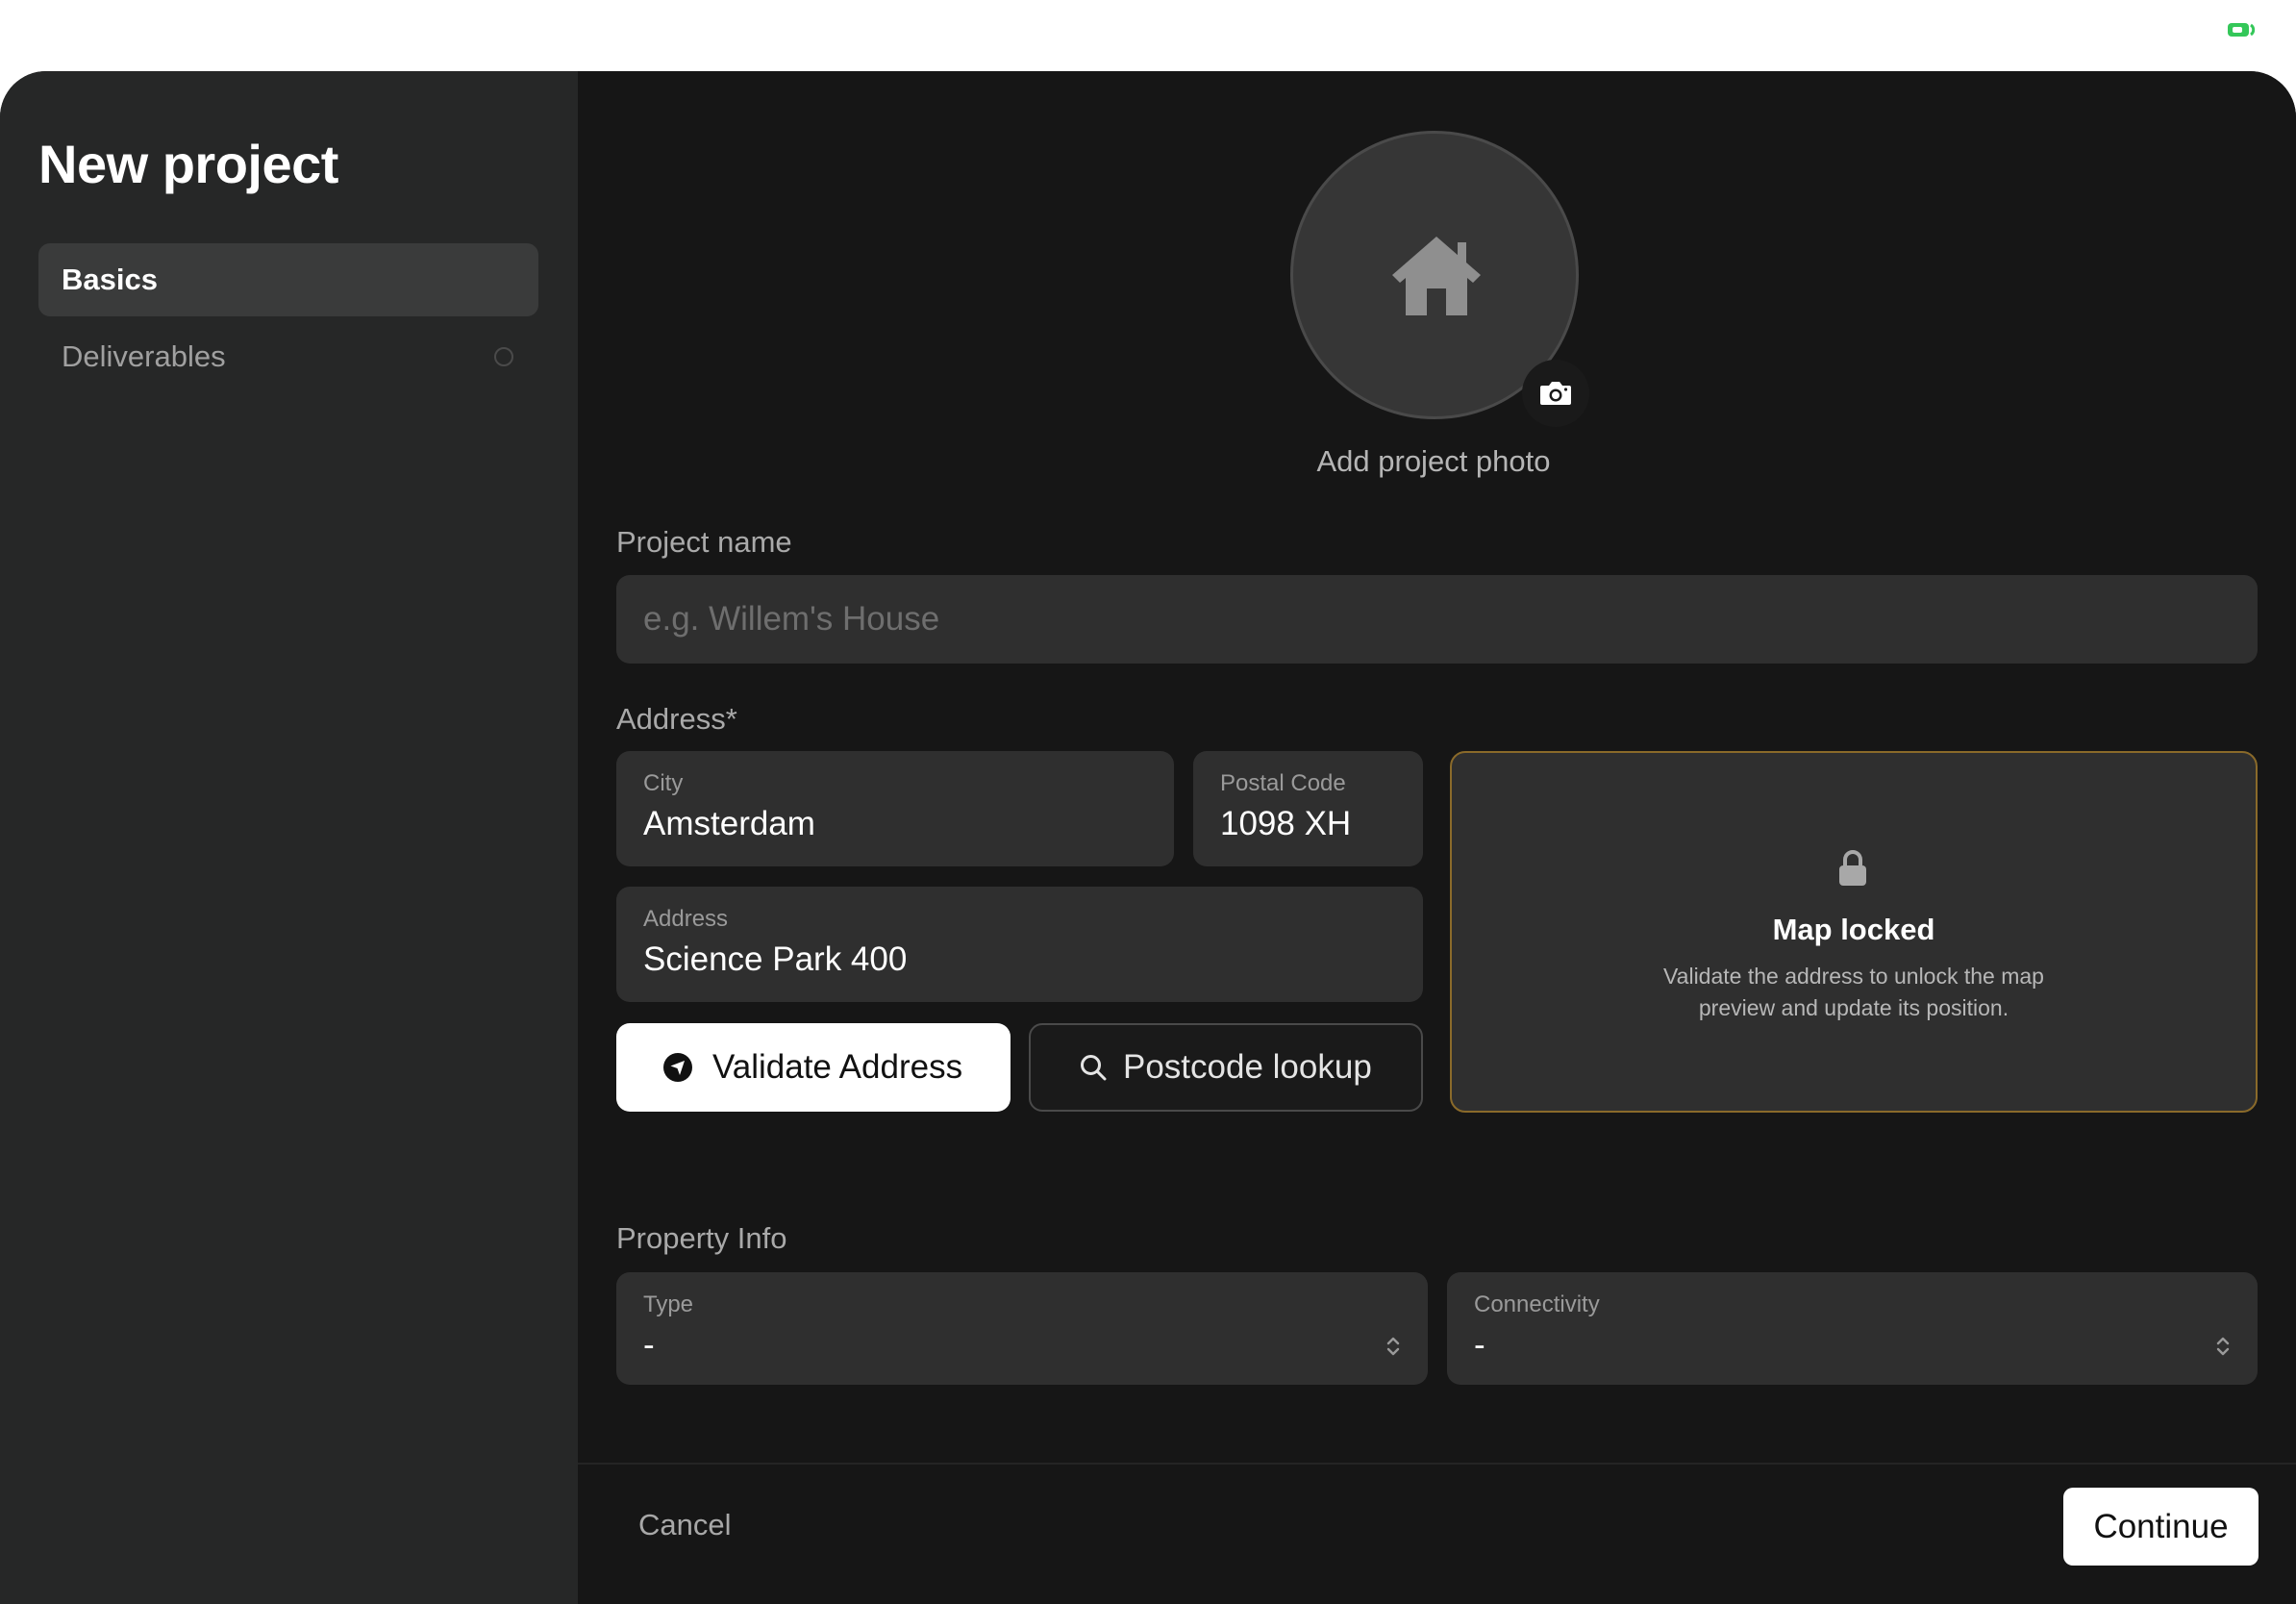 The width and height of the screenshot is (2296, 1604). I want to click on city-value: Amsterdam, so click(729, 823).